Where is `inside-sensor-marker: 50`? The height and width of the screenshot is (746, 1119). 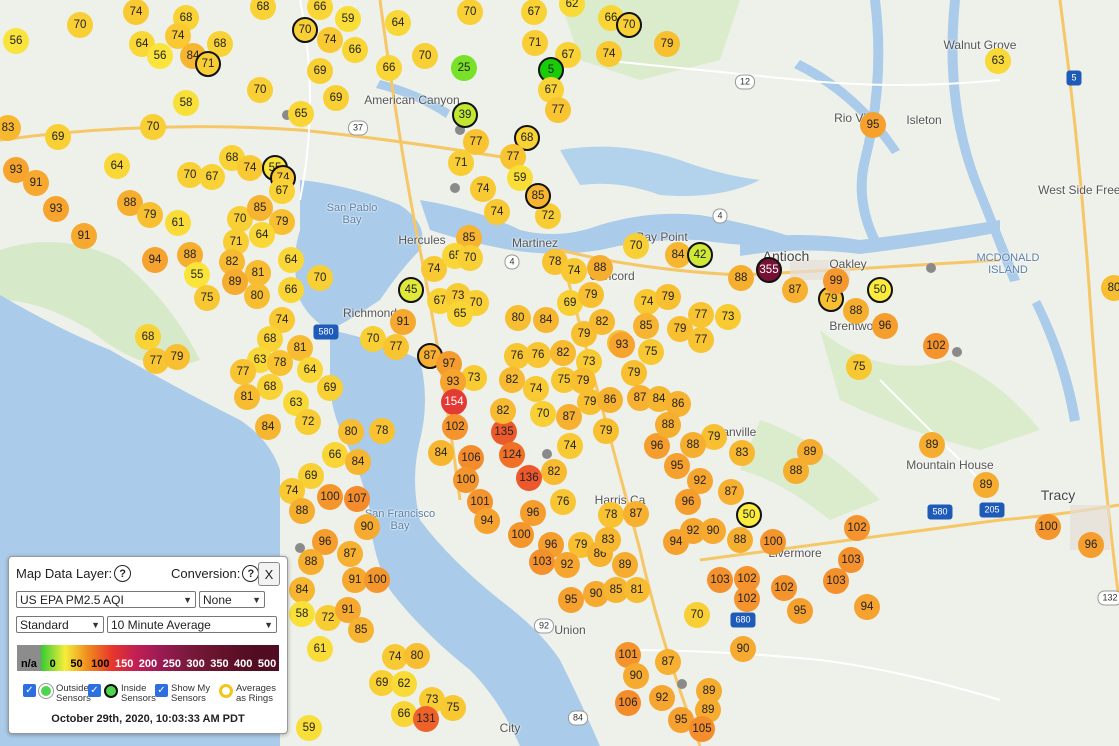 inside-sensor-marker: 50 is located at coordinates (880, 290).